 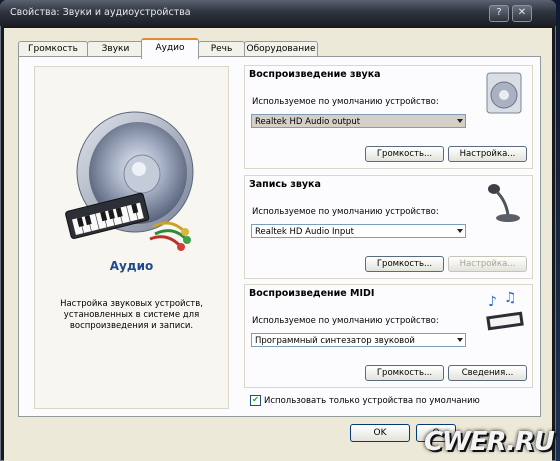 I want to click on title-bar: Свойства: Звуки и аудиоустройства ? ✕, so click(x=278, y=13).